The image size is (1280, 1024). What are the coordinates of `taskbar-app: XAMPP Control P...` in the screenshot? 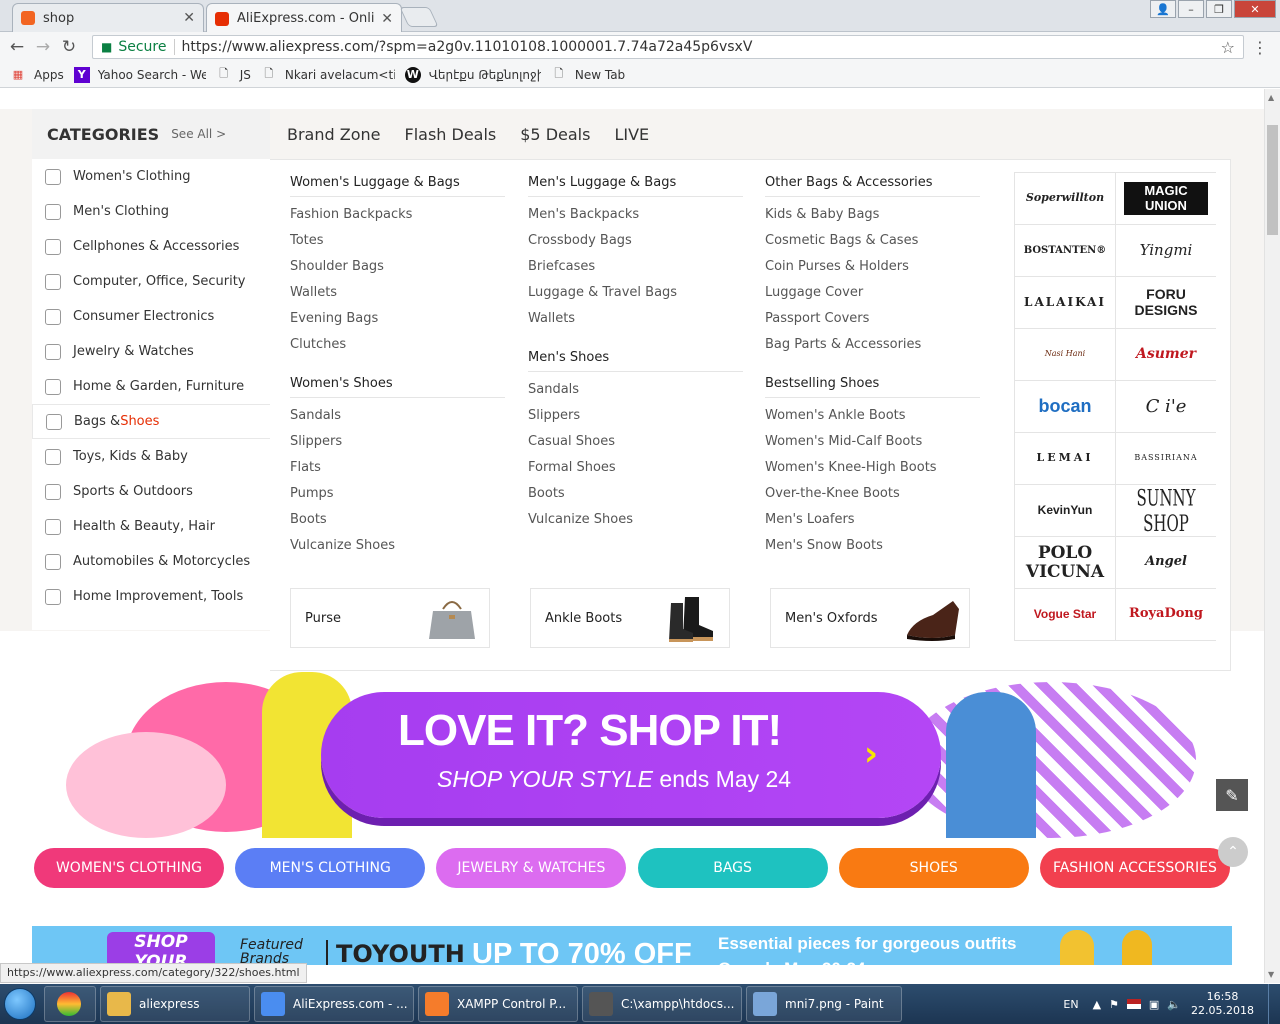 It's located at (498, 1004).